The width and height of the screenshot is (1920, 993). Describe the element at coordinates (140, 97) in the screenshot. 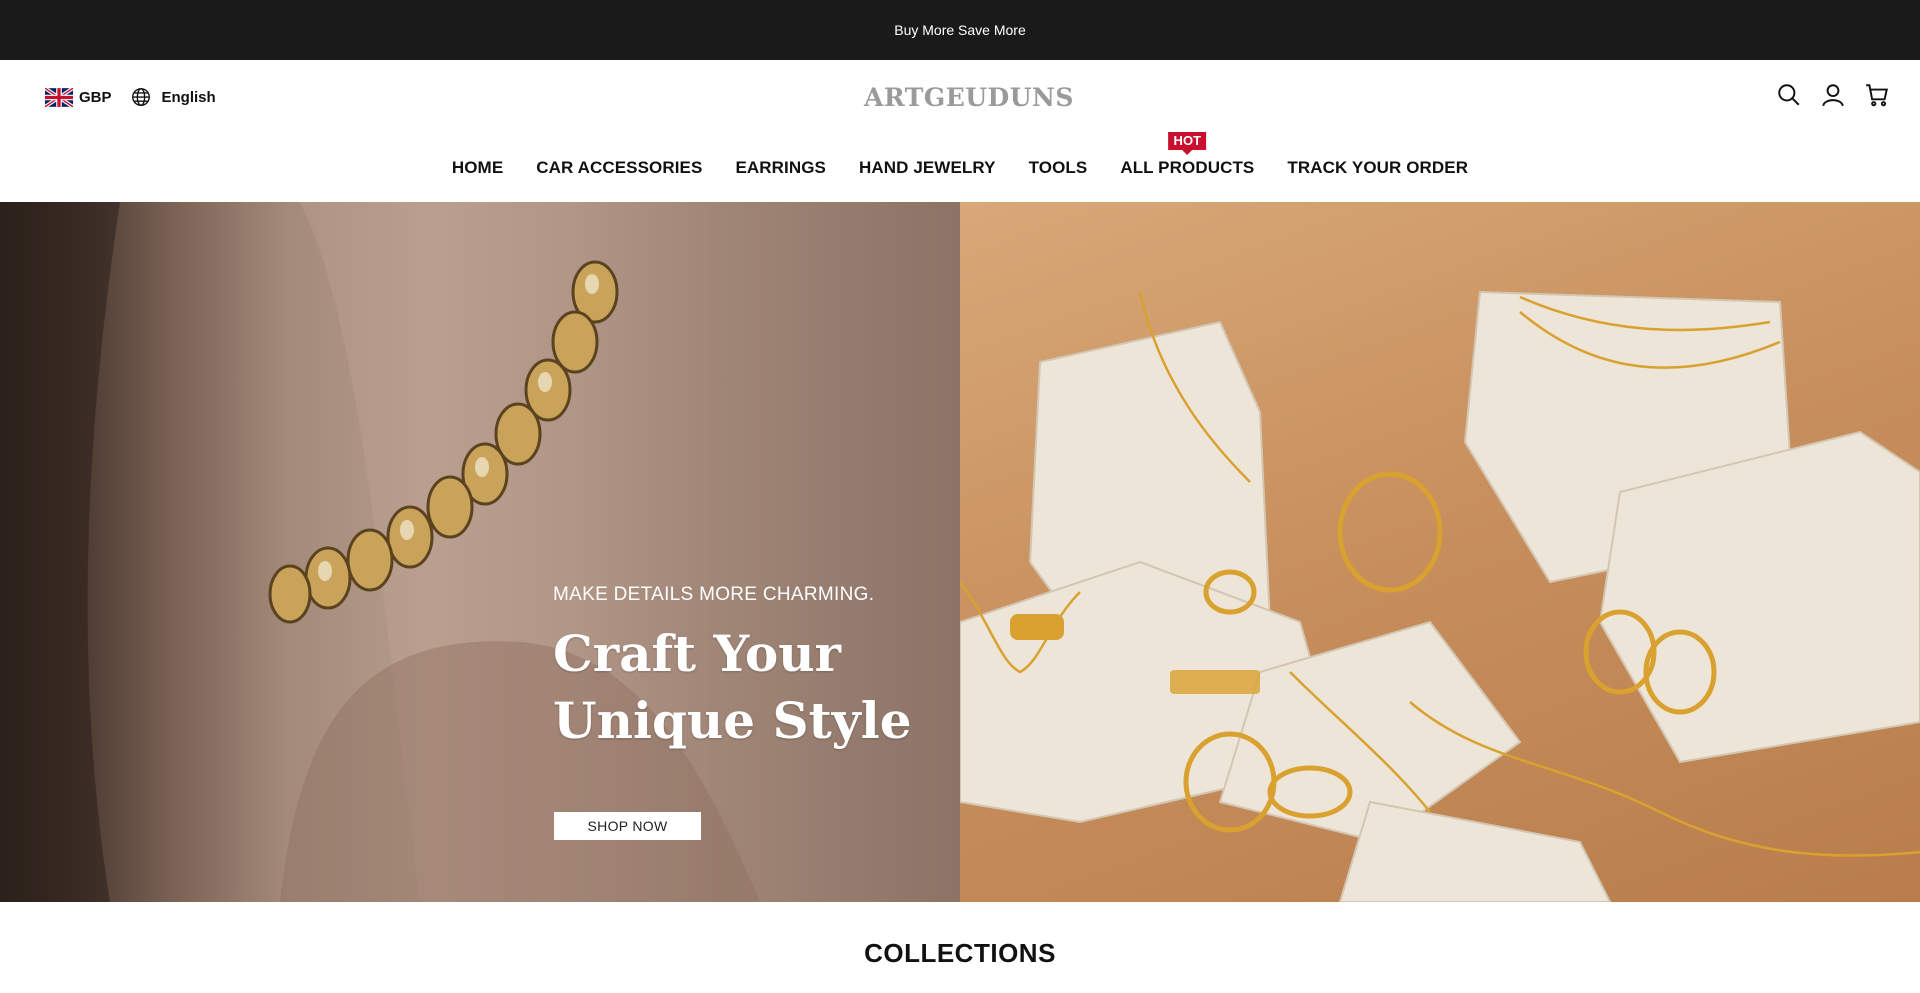

I see `globe-icon` at that location.